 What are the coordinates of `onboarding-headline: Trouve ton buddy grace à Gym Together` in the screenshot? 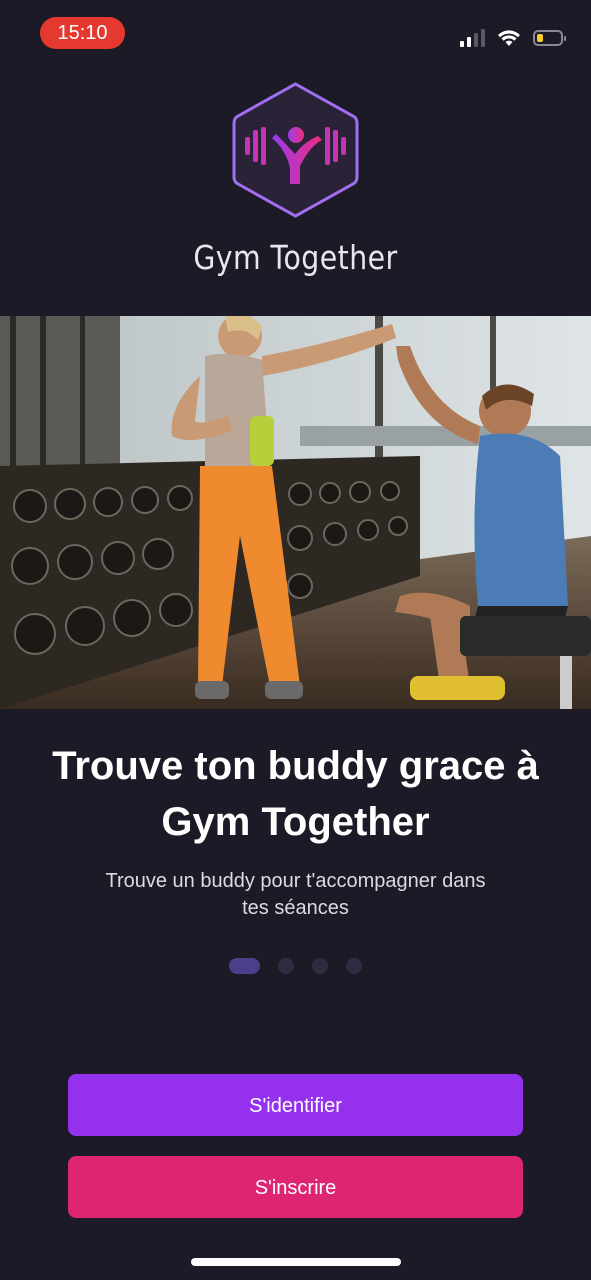 It's located at (295, 794).